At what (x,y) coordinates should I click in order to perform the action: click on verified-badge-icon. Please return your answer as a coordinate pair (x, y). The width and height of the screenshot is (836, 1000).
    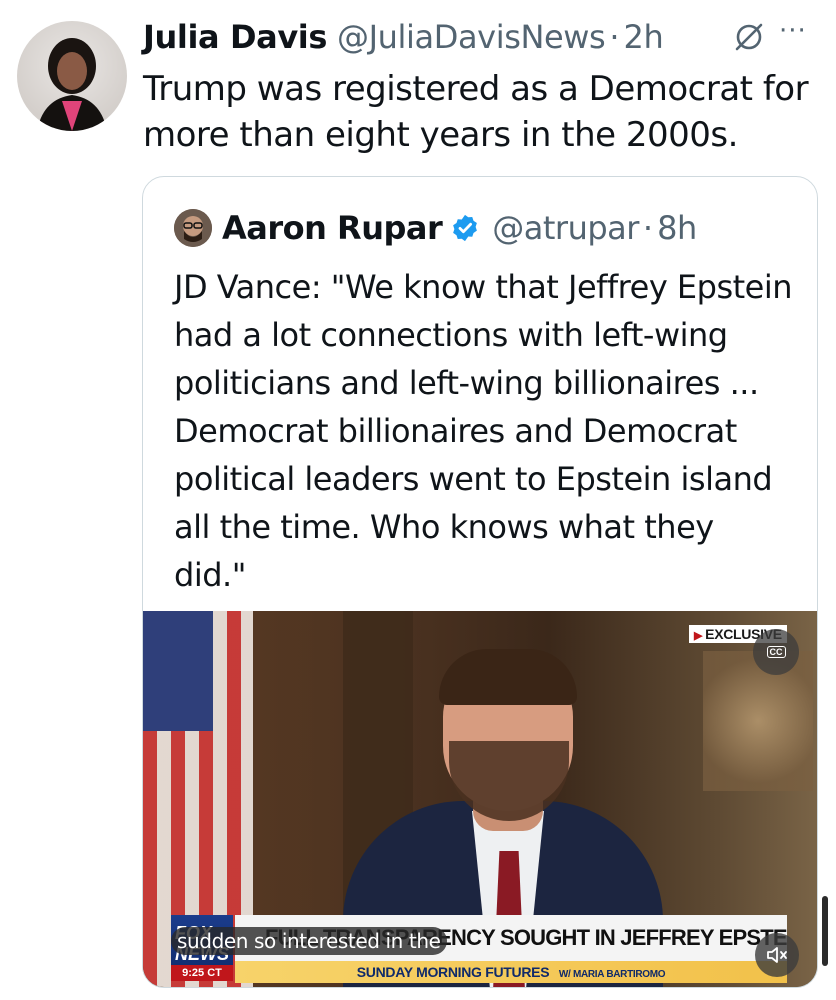
    Looking at the image, I should click on (465, 228).